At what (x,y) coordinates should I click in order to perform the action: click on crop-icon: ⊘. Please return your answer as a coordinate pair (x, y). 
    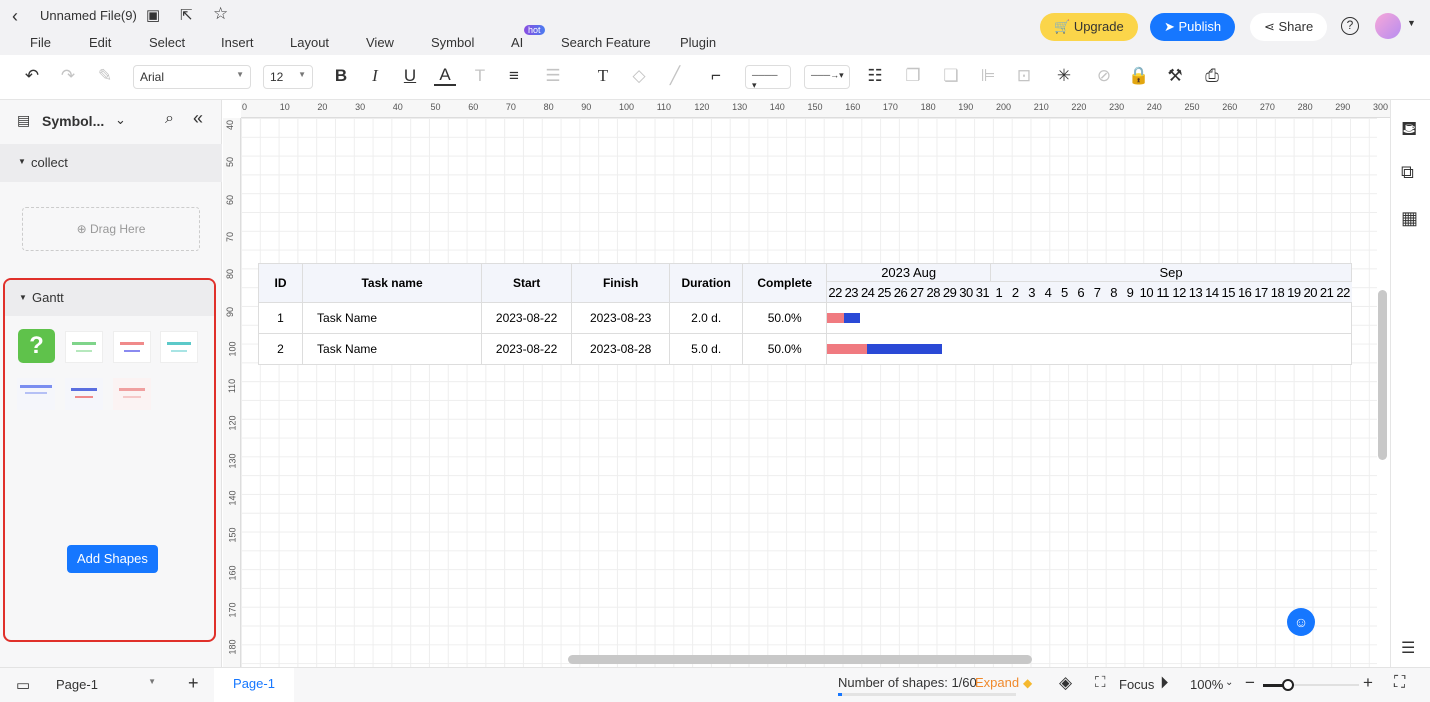
    Looking at the image, I should click on (1104, 76).